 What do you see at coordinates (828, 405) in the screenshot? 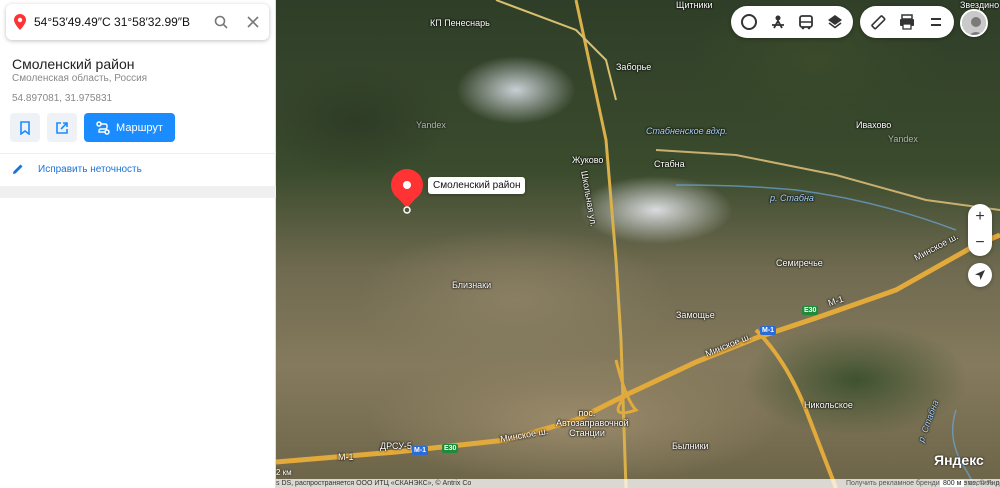
I see `label-nikolskoe: Никольское` at bounding box center [828, 405].